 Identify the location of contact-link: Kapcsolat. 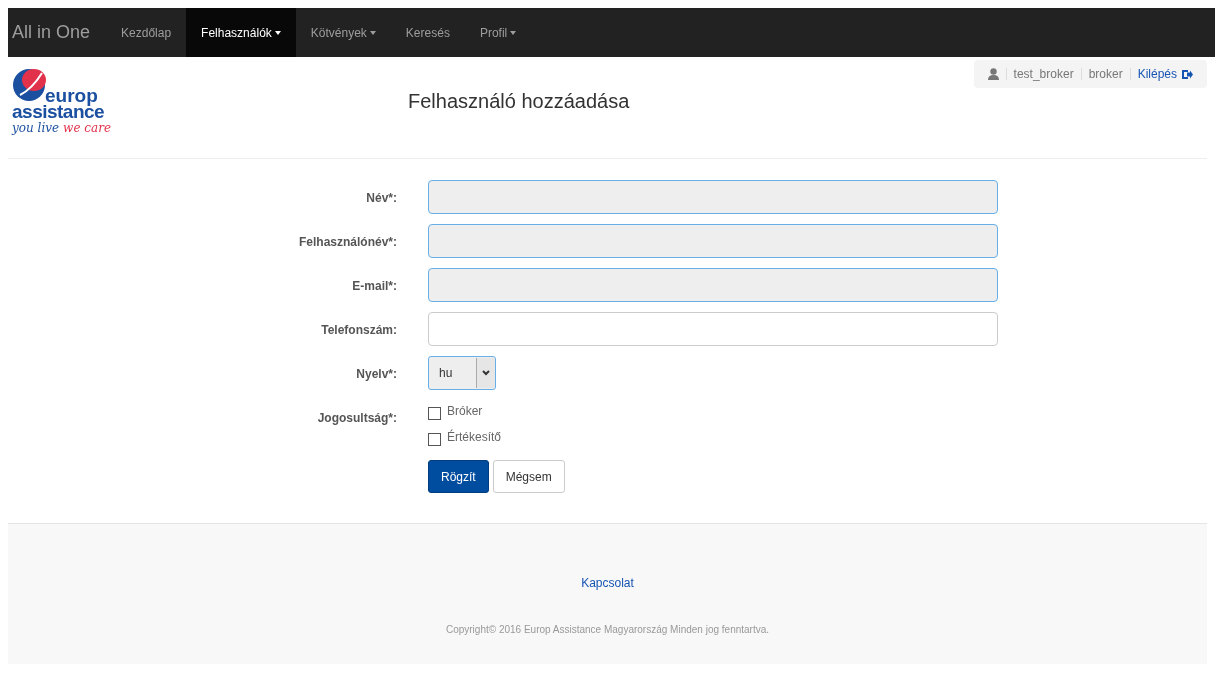
(607, 583).